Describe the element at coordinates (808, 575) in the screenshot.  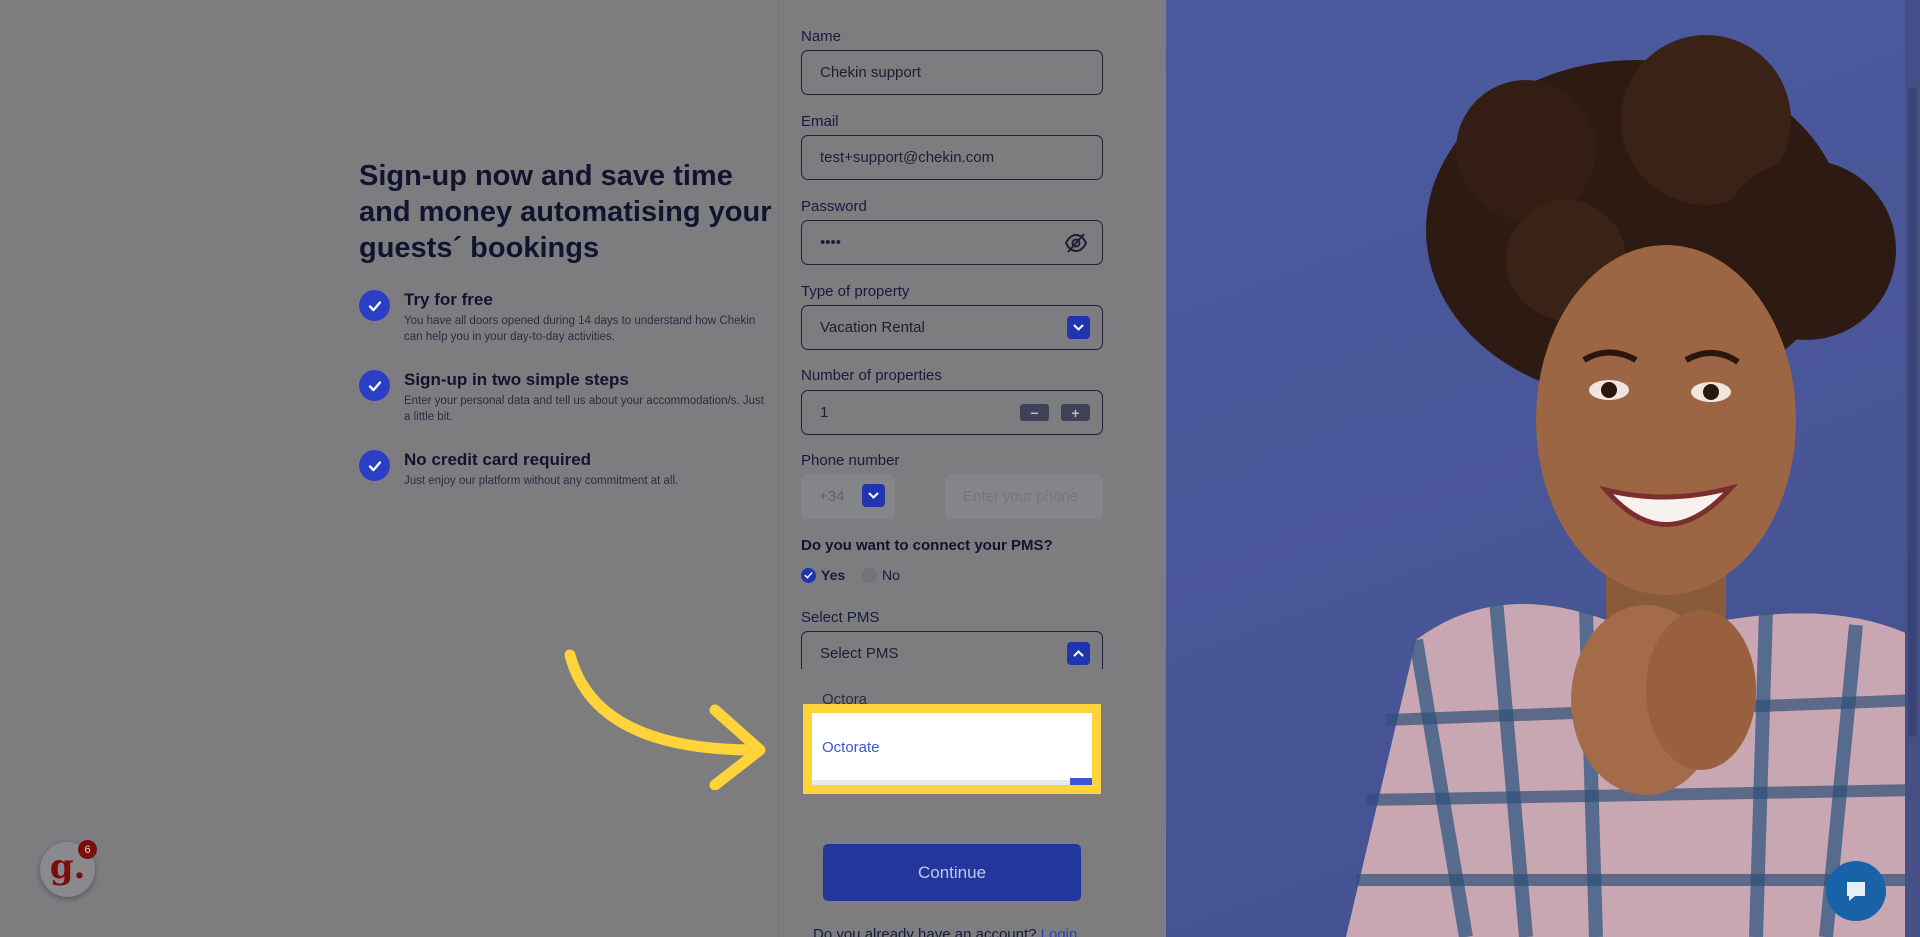
I see `radio-checked-icon` at that location.